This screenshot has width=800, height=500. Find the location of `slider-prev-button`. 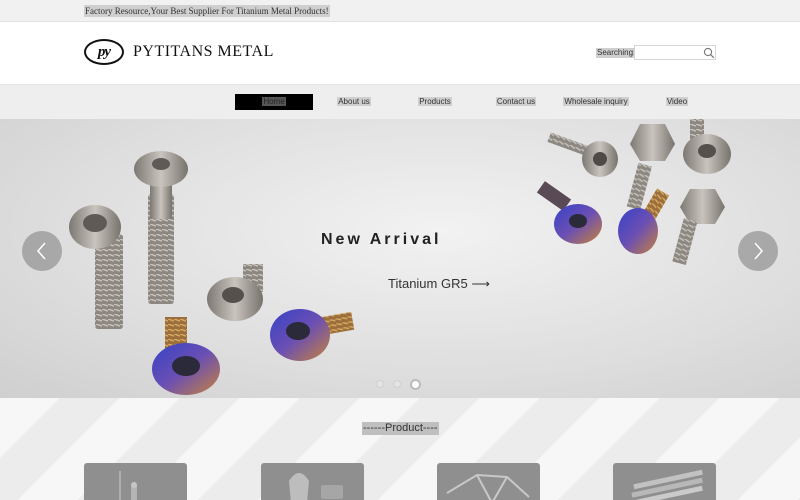

slider-prev-button is located at coordinates (42, 251).